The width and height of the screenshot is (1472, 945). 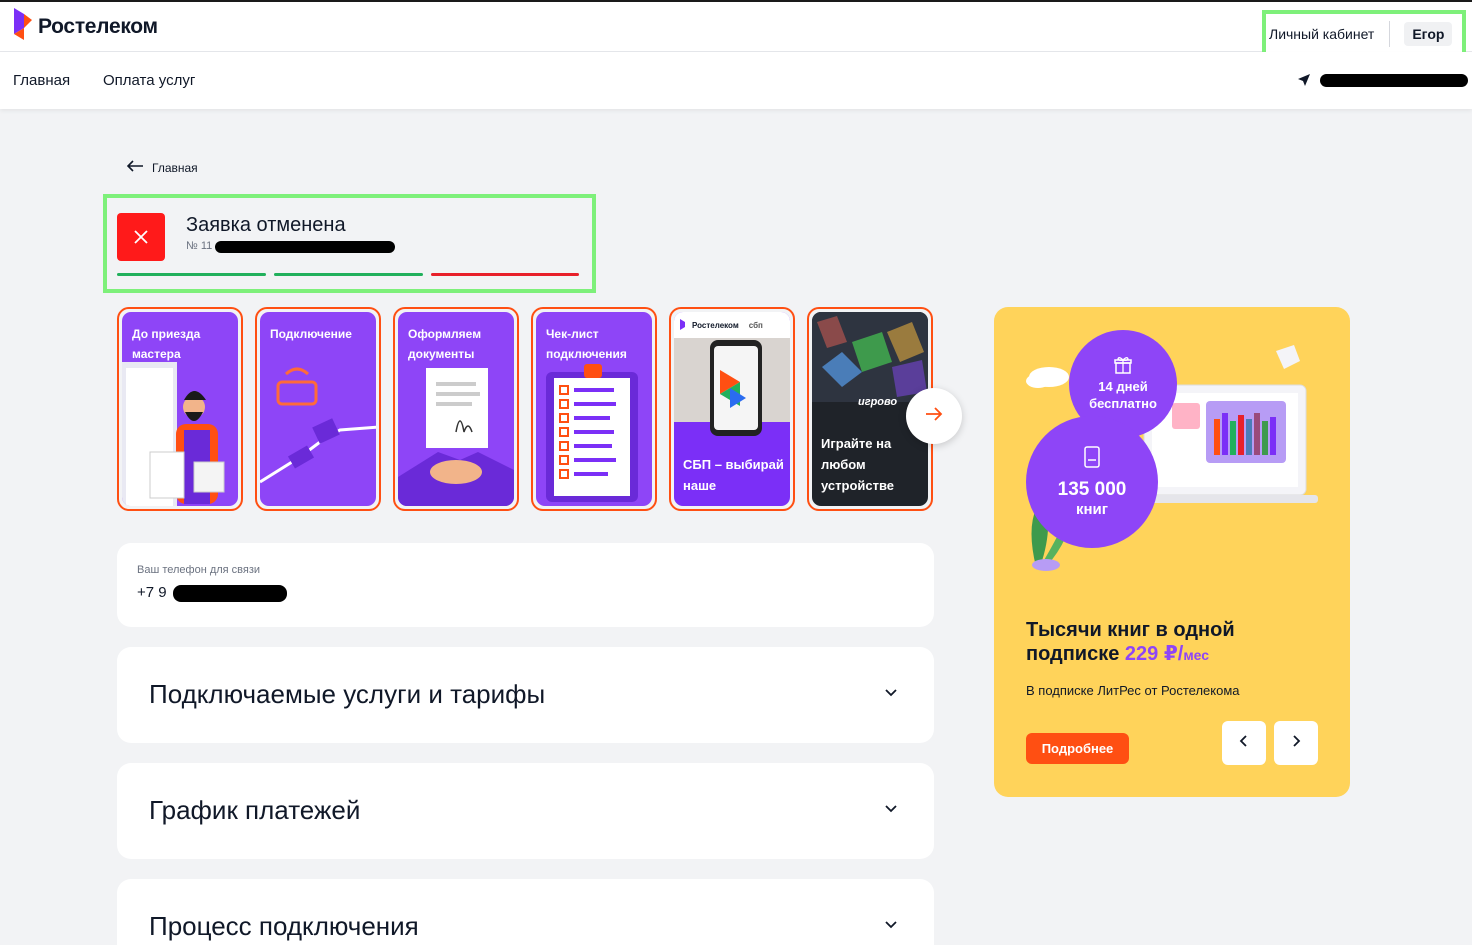 I want to click on phone-label: Ваш телефон для связи, so click(x=199, y=570).